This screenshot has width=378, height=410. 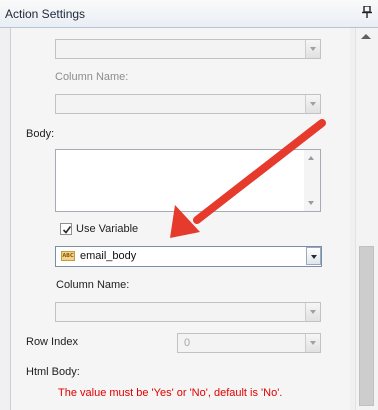 I want to click on annotation-arrow-icon, so click(x=248, y=178).